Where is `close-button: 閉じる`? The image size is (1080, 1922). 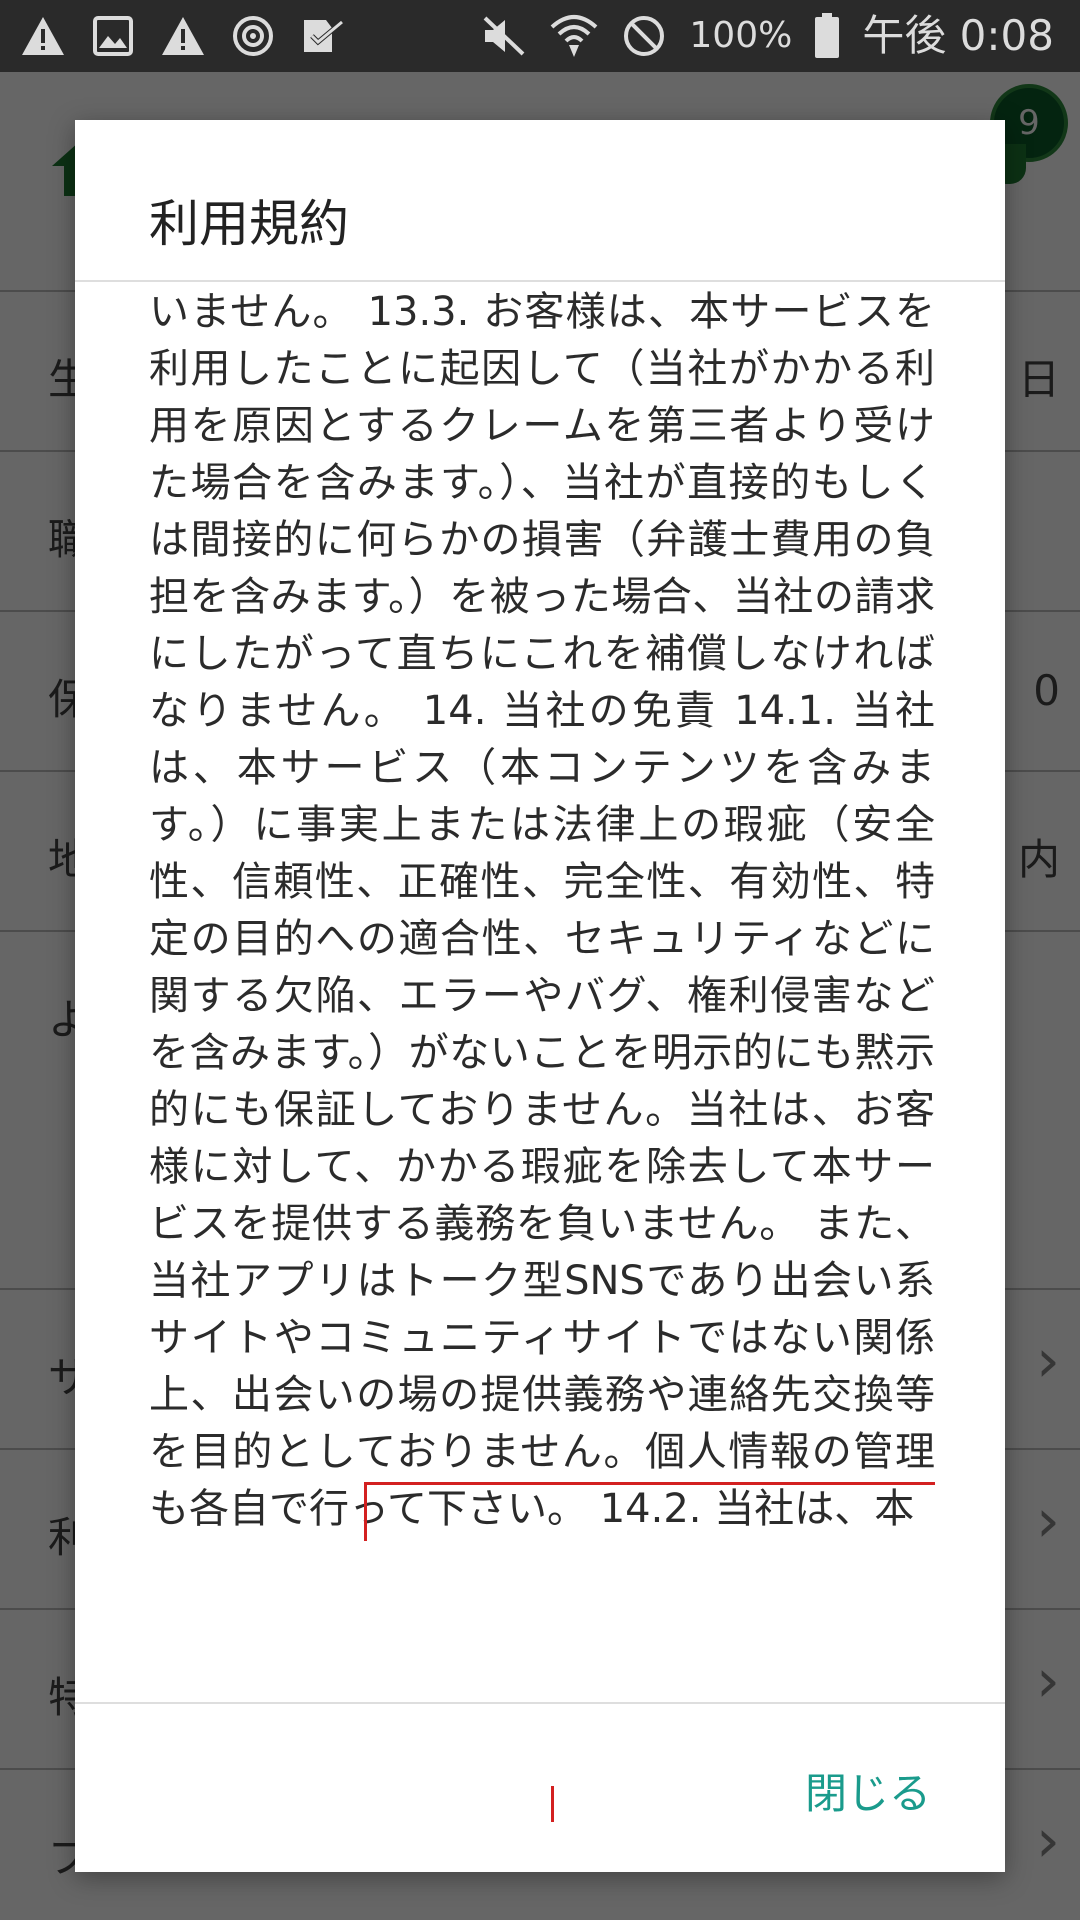 close-button: 閉じる is located at coordinates (868, 1790).